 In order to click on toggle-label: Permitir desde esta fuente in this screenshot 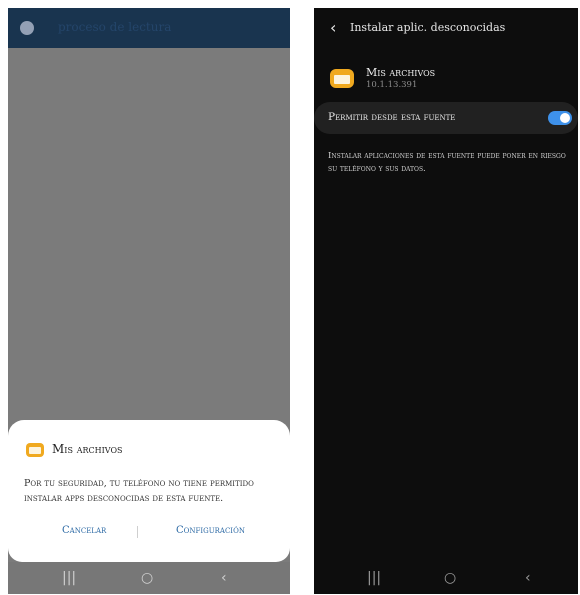, I will do `click(392, 117)`.